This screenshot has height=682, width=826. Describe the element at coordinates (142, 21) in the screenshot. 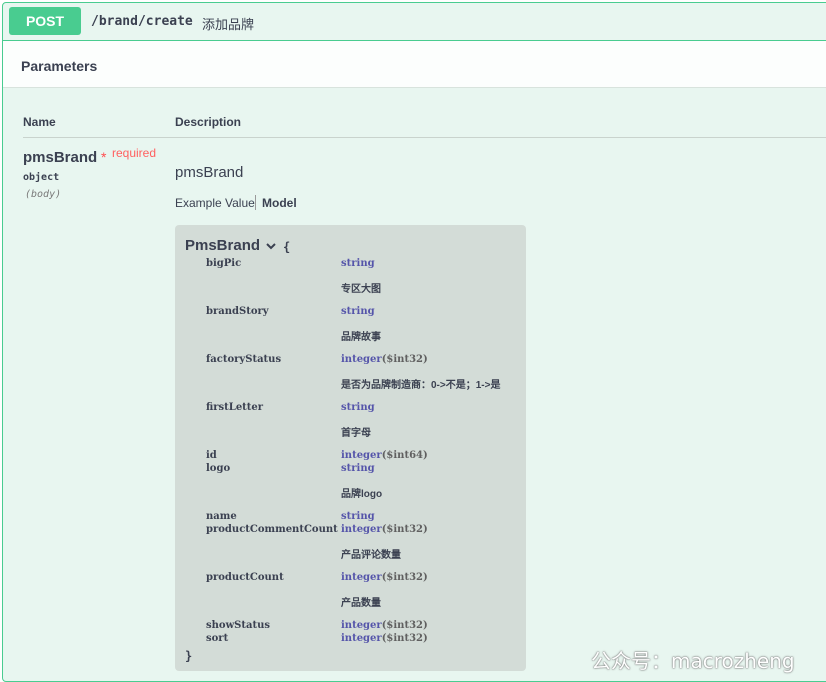

I see `operation-path: /brand/create` at that location.